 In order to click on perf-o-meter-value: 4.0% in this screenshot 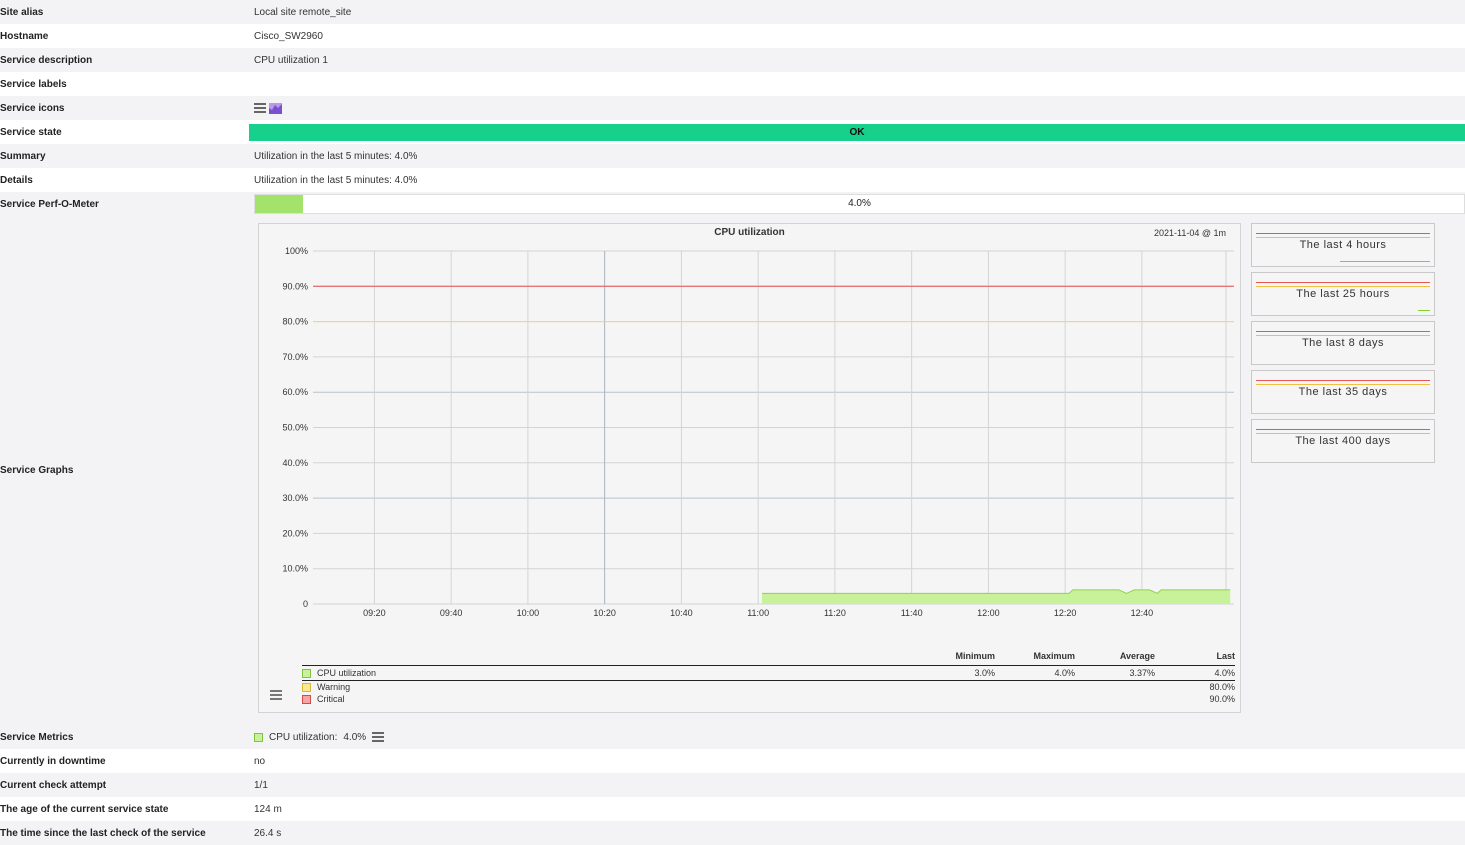, I will do `click(859, 203)`.